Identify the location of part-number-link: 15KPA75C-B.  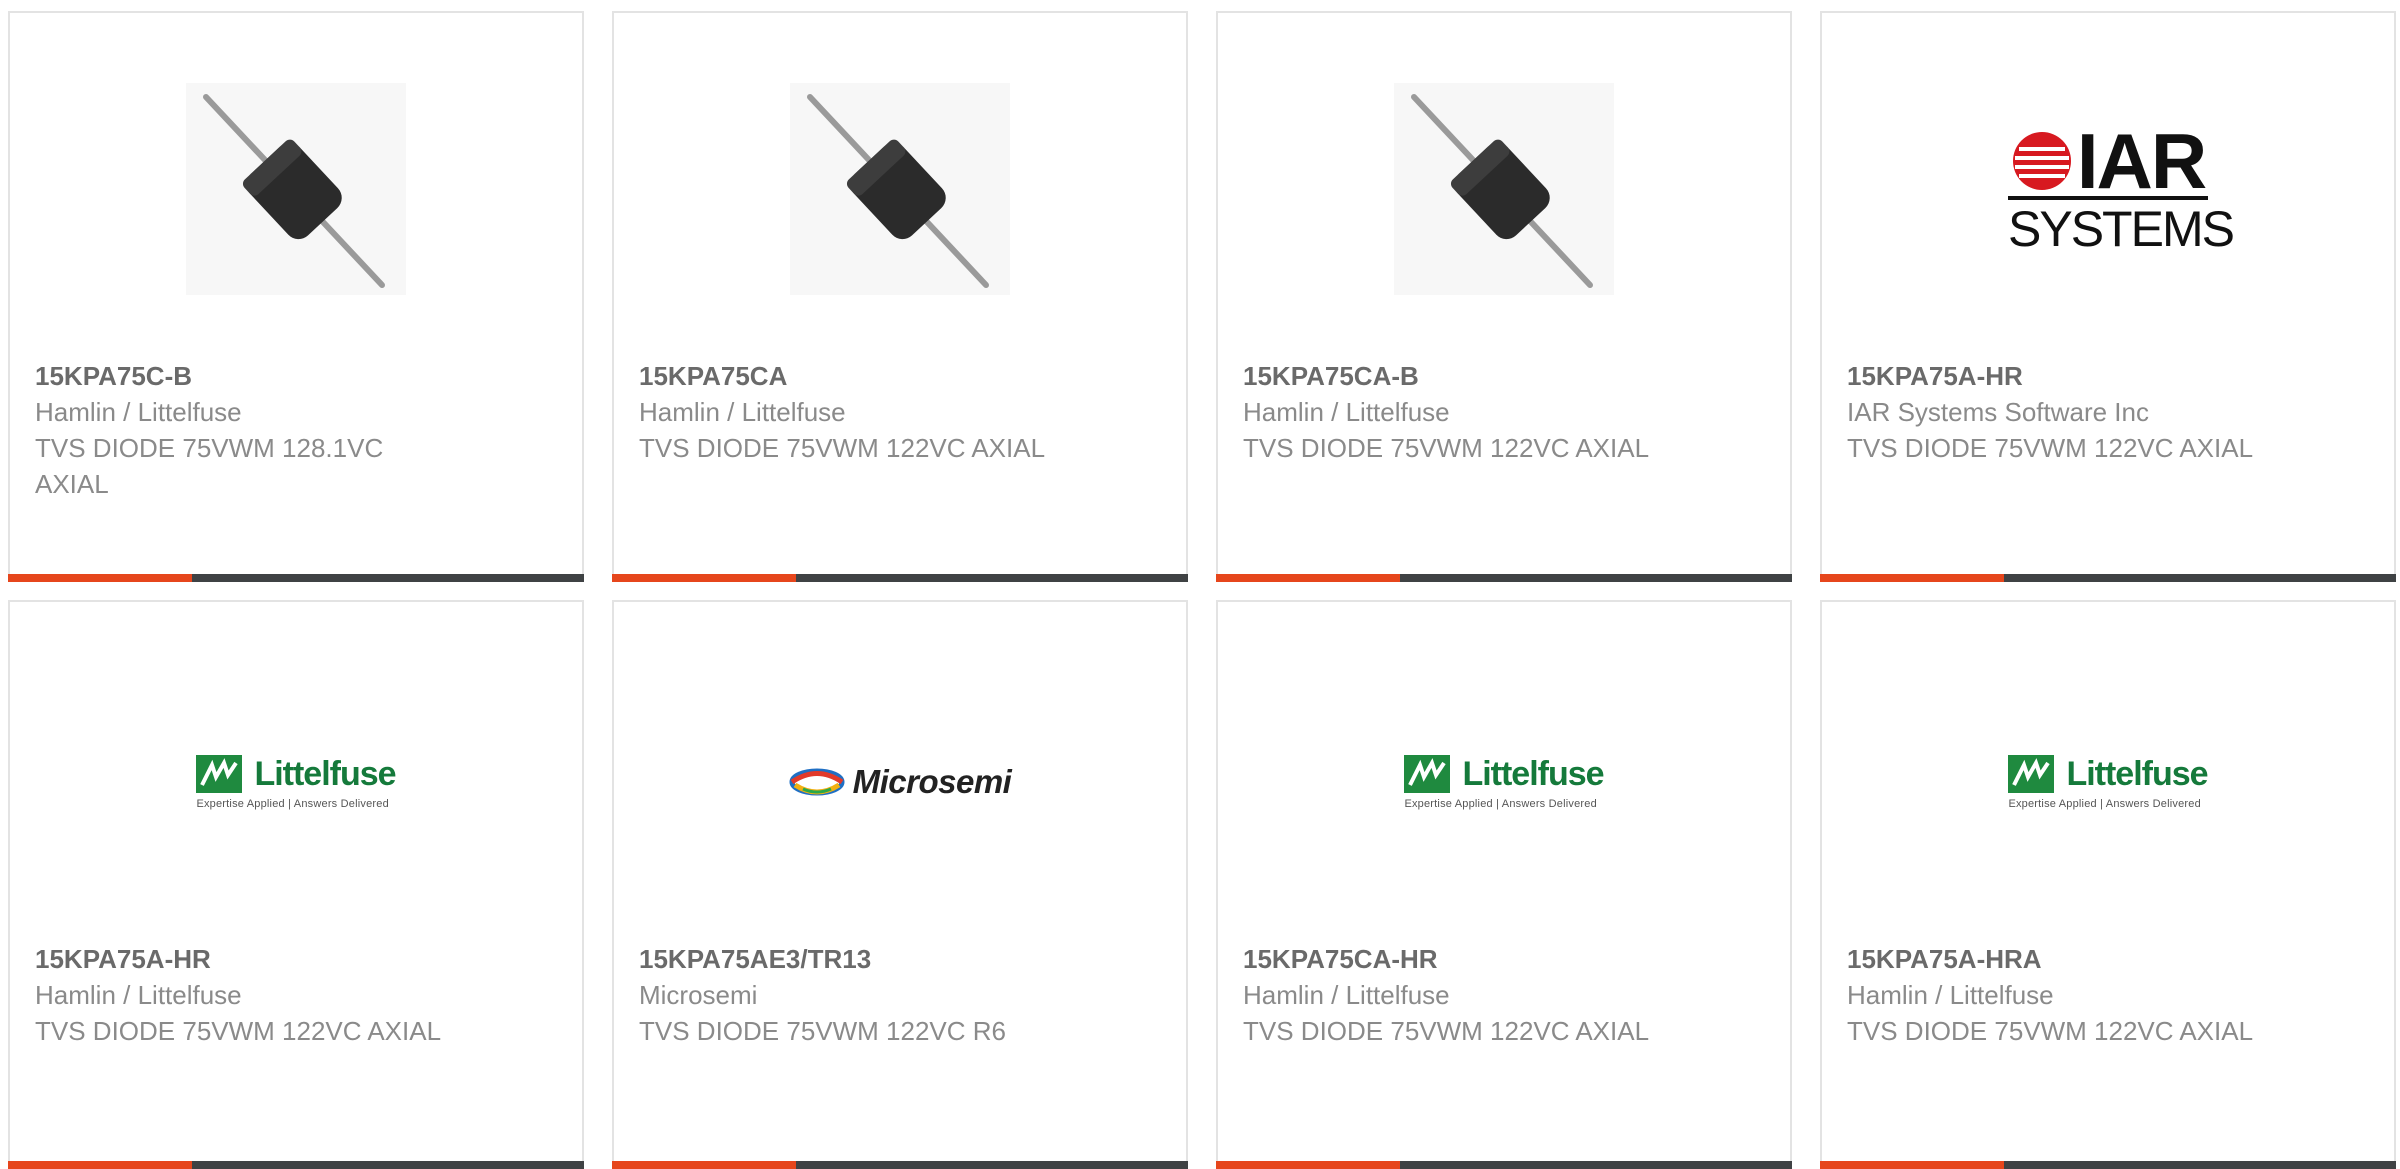
(298, 376).